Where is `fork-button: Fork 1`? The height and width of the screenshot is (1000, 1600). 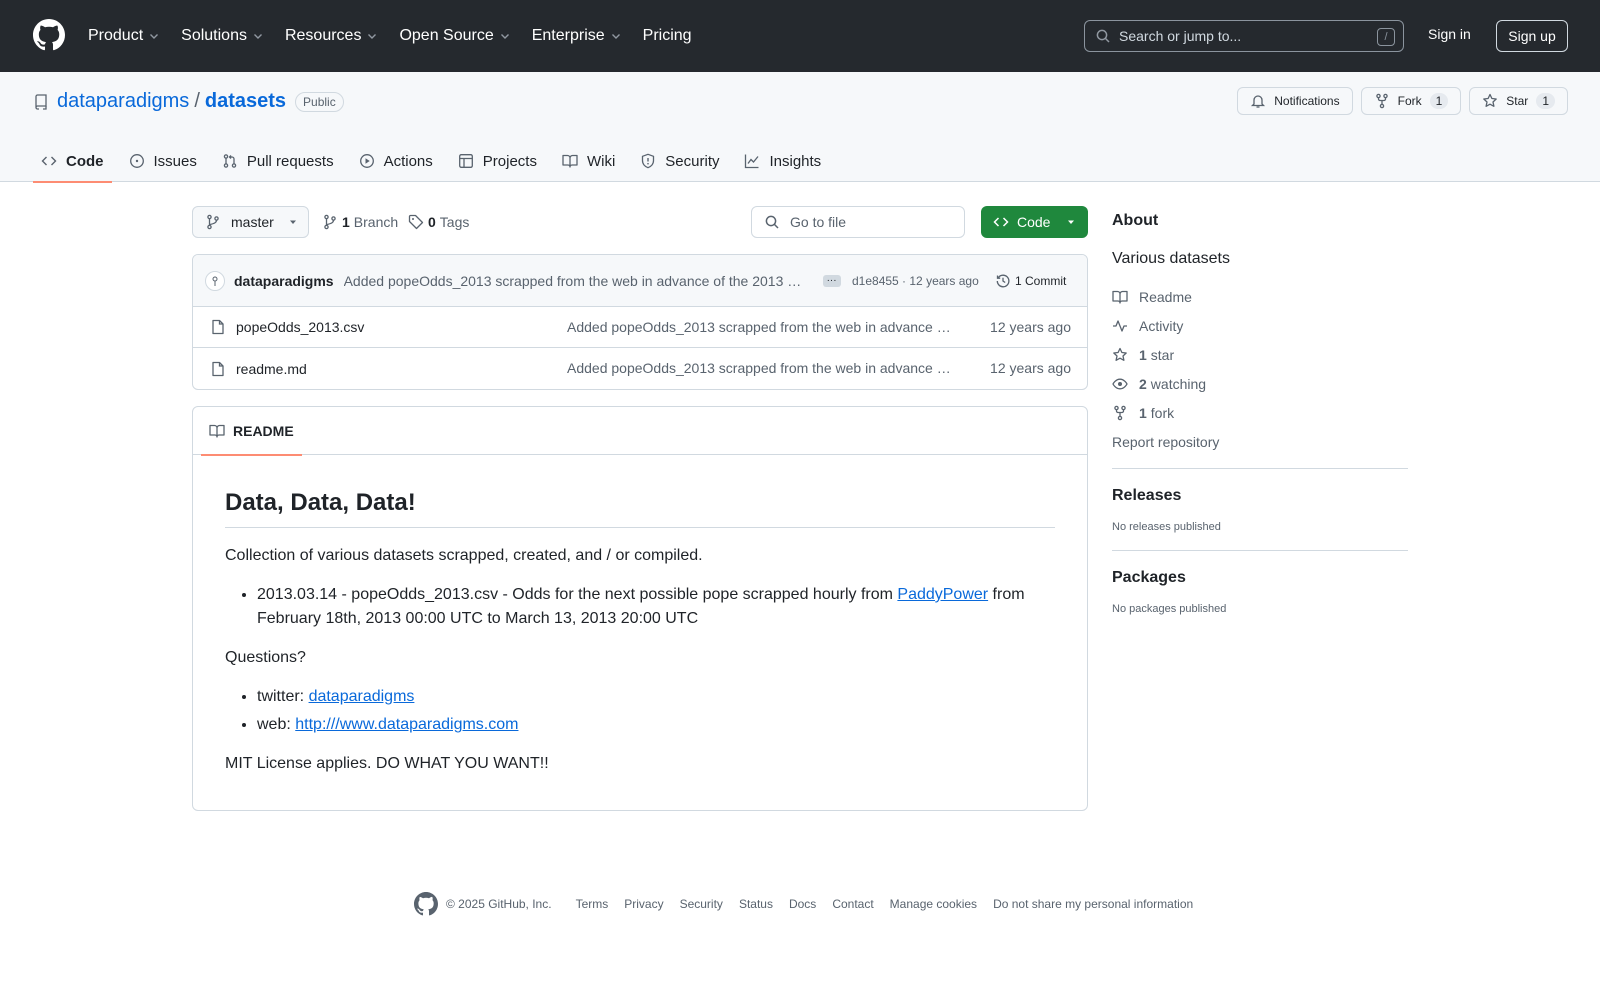
fork-button: Fork 1 is located at coordinates (1411, 101).